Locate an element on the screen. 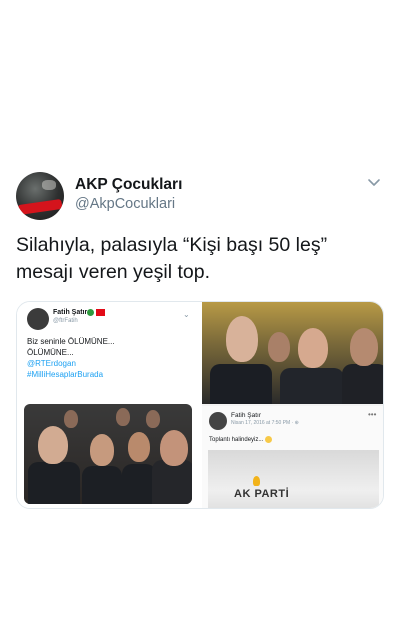 This screenshot has width=400, height=633. post-date: Nisan 17, 2016 at 7:50 PM · ⊕ is located at coordinates (265, 423).